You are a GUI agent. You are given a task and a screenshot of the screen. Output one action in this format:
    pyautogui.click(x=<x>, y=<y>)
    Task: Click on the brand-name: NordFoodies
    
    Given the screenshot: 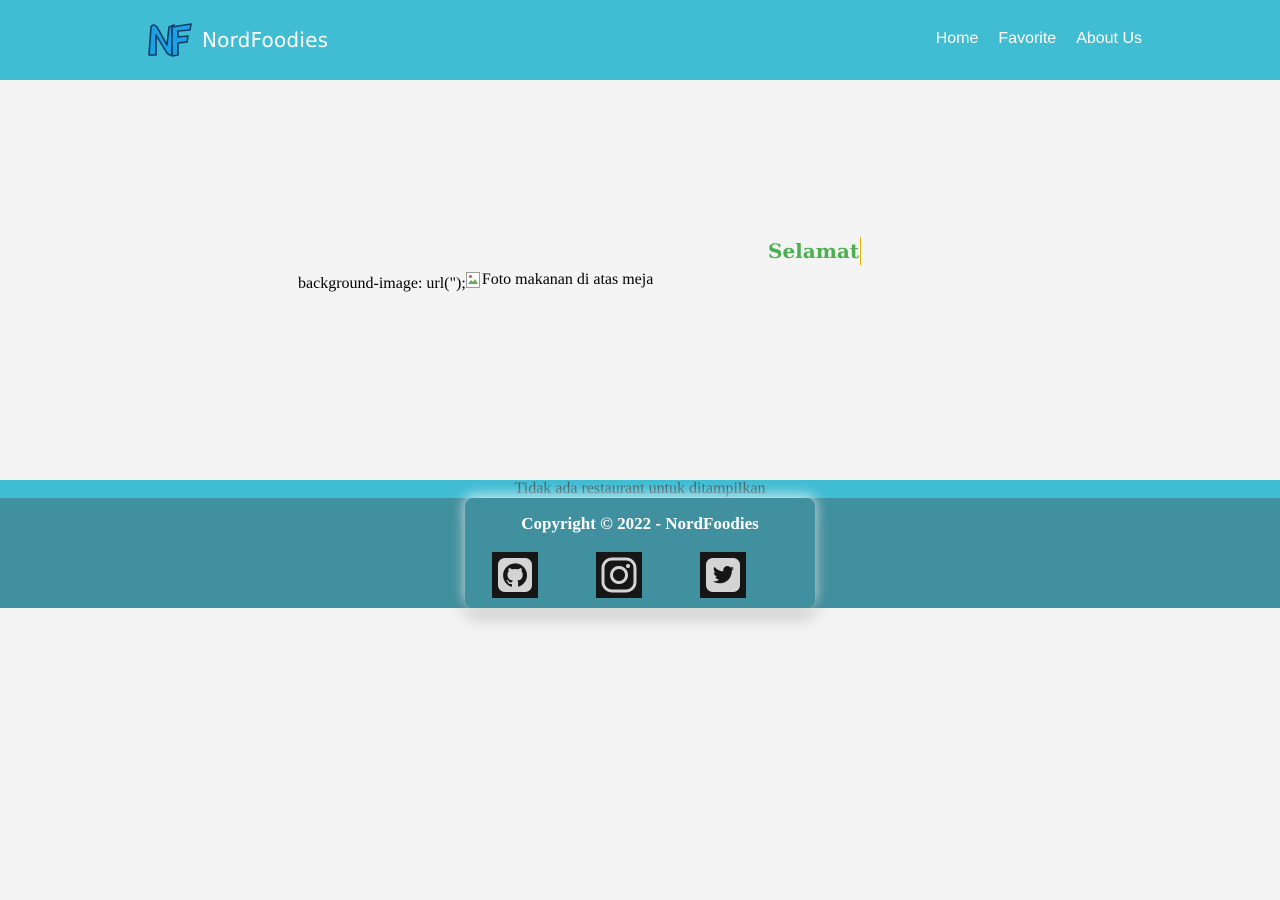 What is the action you would take?
    pyautogui.click(x=265, y=40)
    